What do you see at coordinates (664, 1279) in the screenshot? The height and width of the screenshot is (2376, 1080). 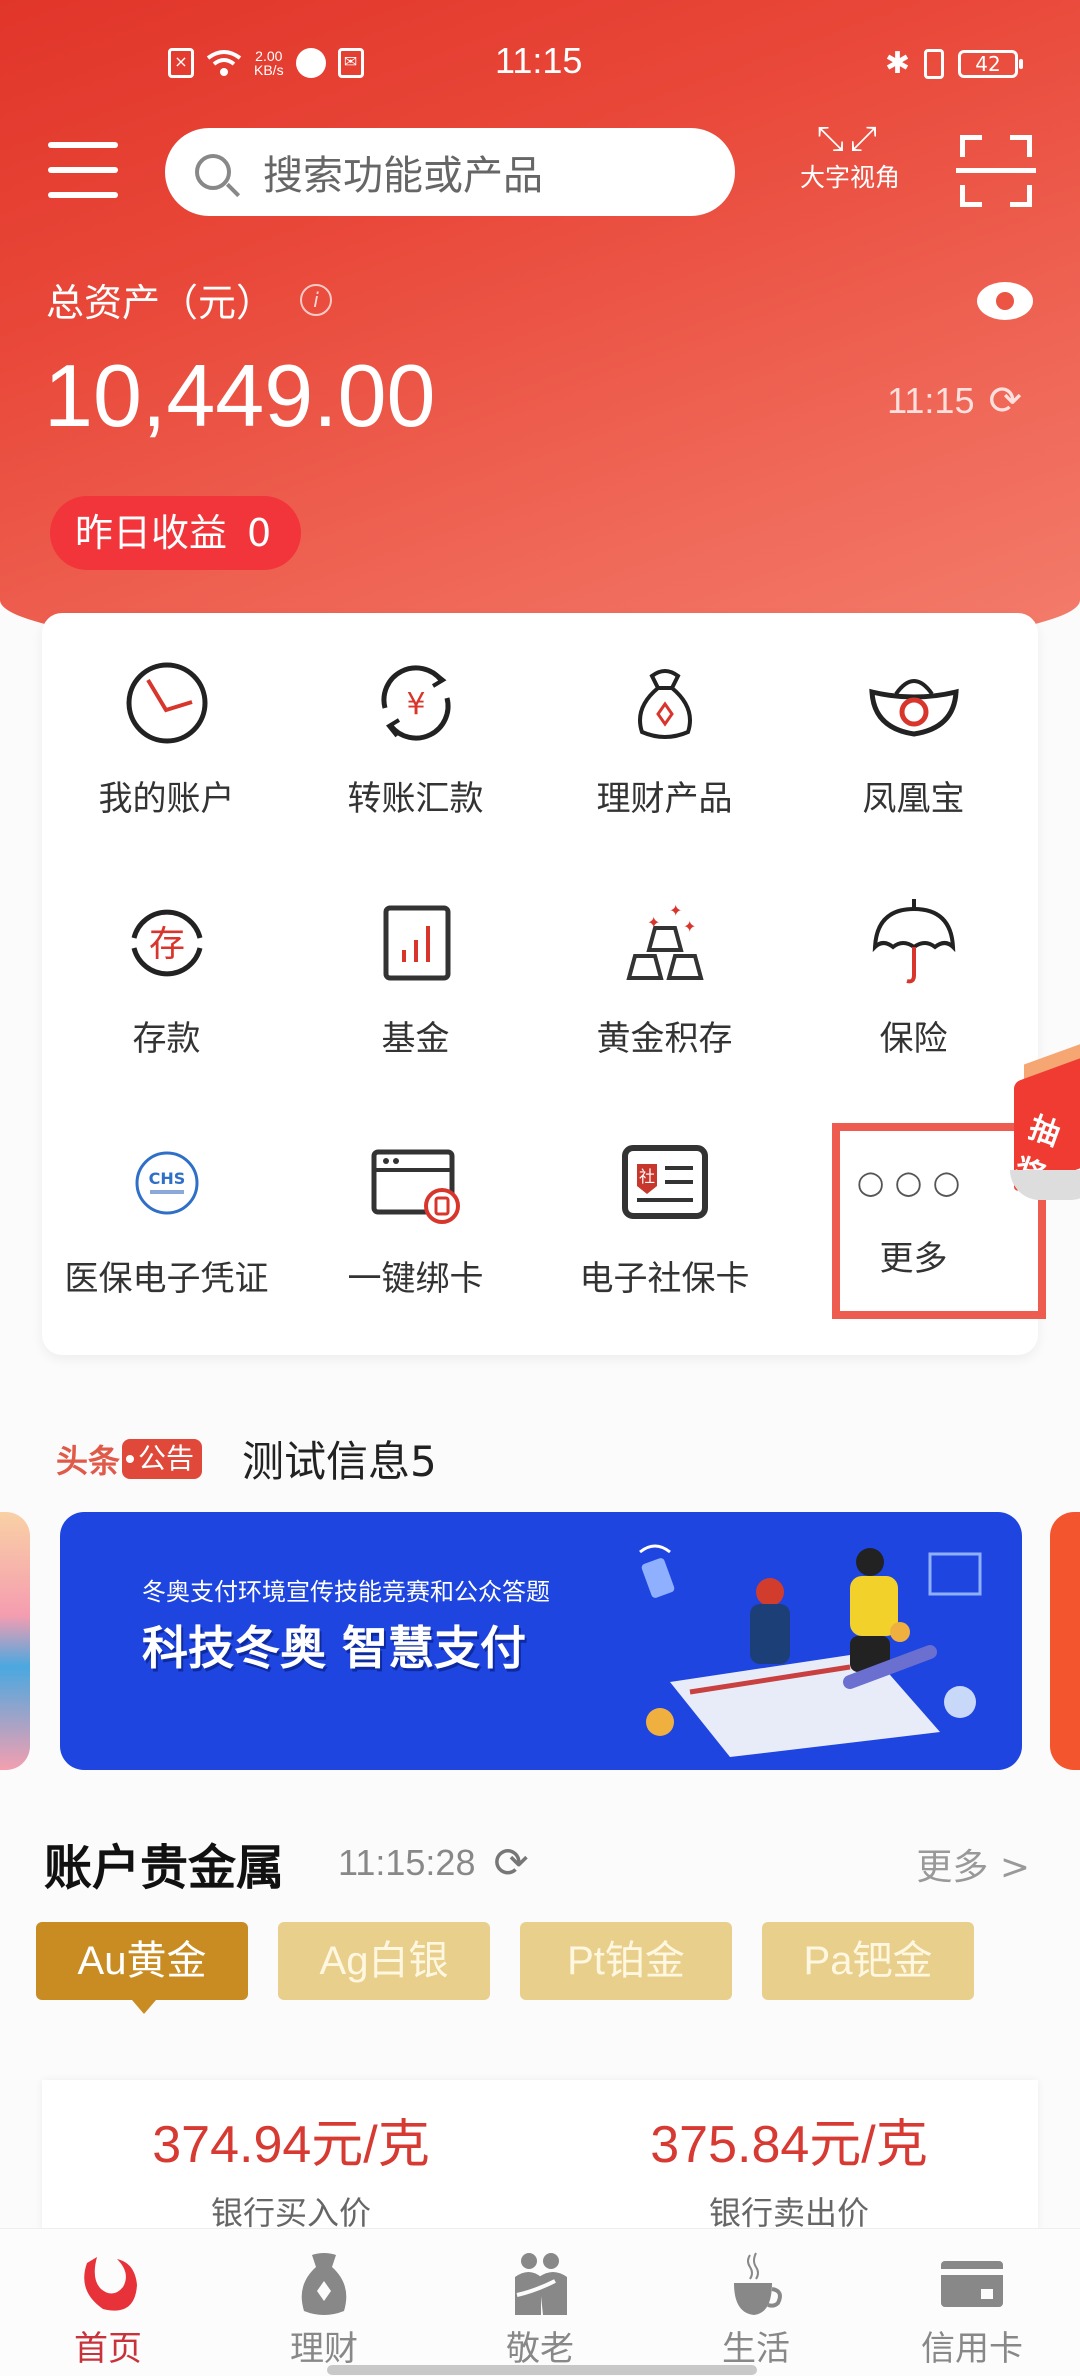 I see `shortcut-label: 电子社保卡` at bounding box center [664, 1279].